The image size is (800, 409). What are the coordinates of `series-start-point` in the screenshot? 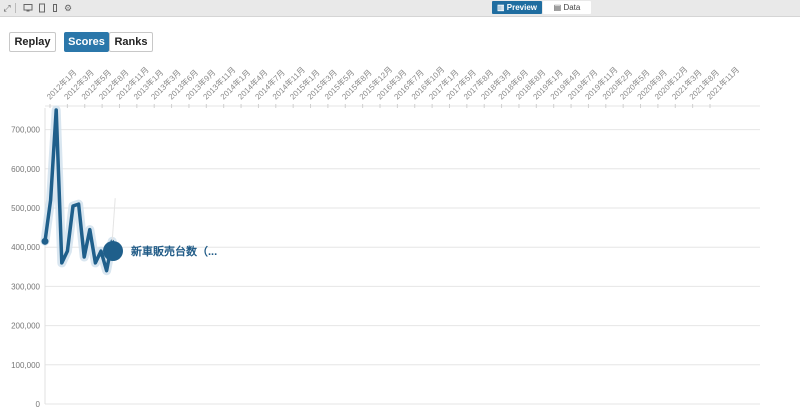 It's located at (45, 241).